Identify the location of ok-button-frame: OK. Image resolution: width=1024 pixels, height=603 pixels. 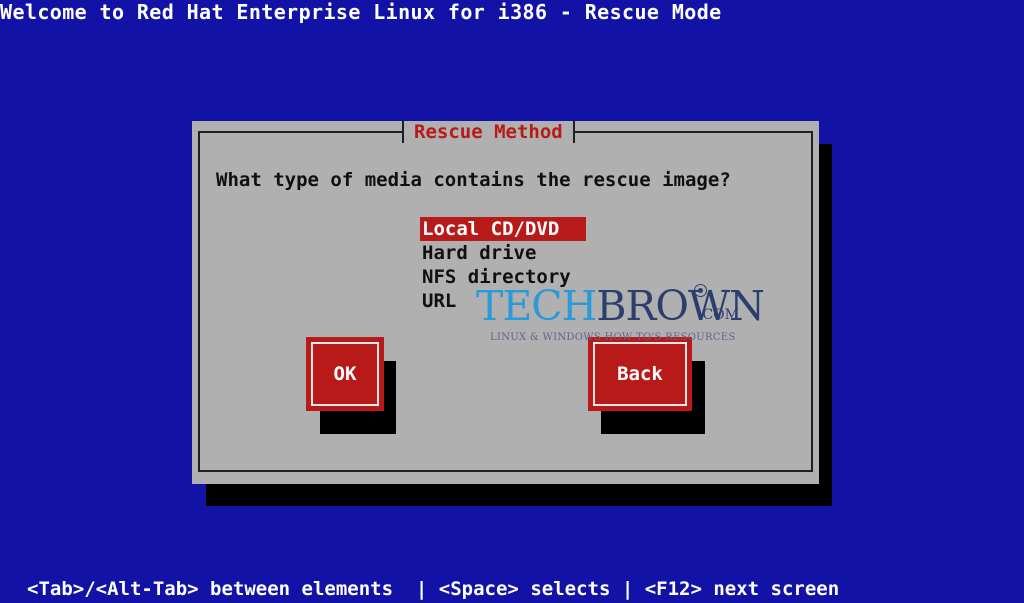
(345, 374).